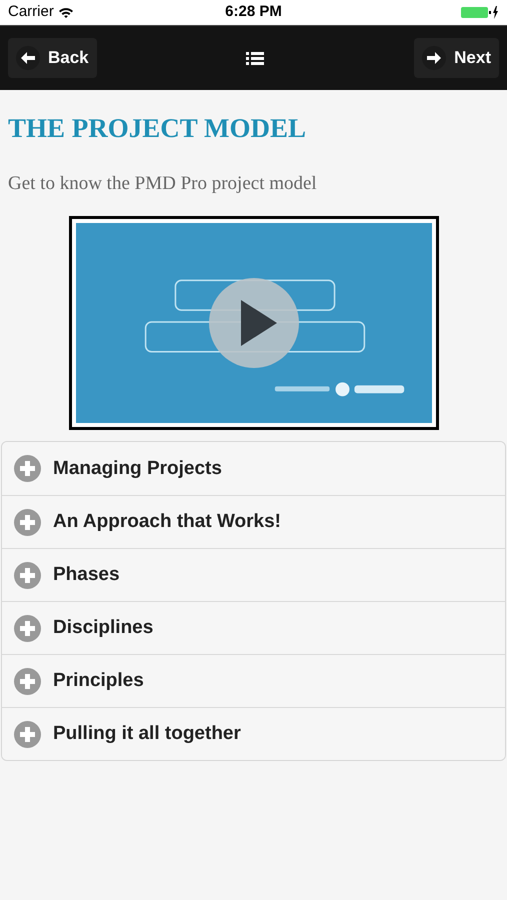 The width and height of the screenshot is (507, 900). I want to click on battery-icon, so click(480, 12).